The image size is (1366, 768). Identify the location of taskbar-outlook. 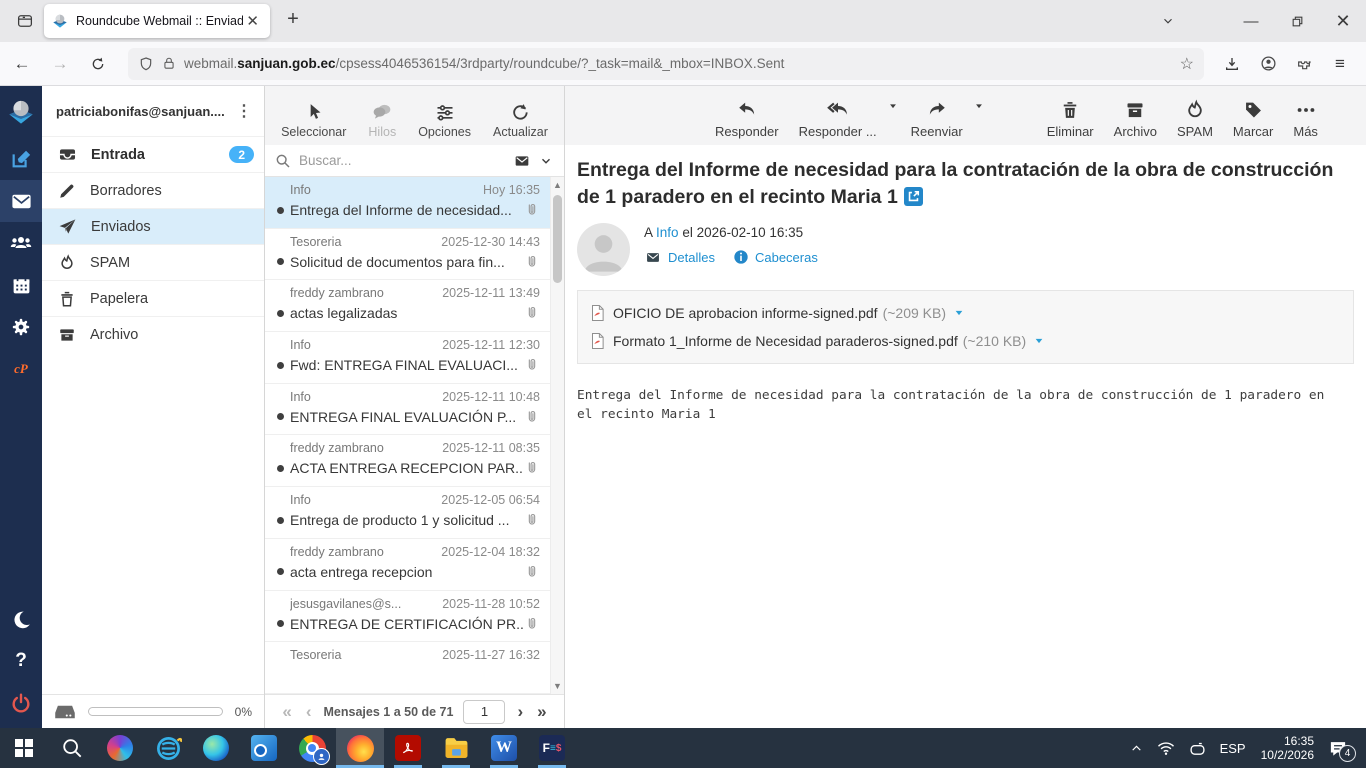
(264, 748).